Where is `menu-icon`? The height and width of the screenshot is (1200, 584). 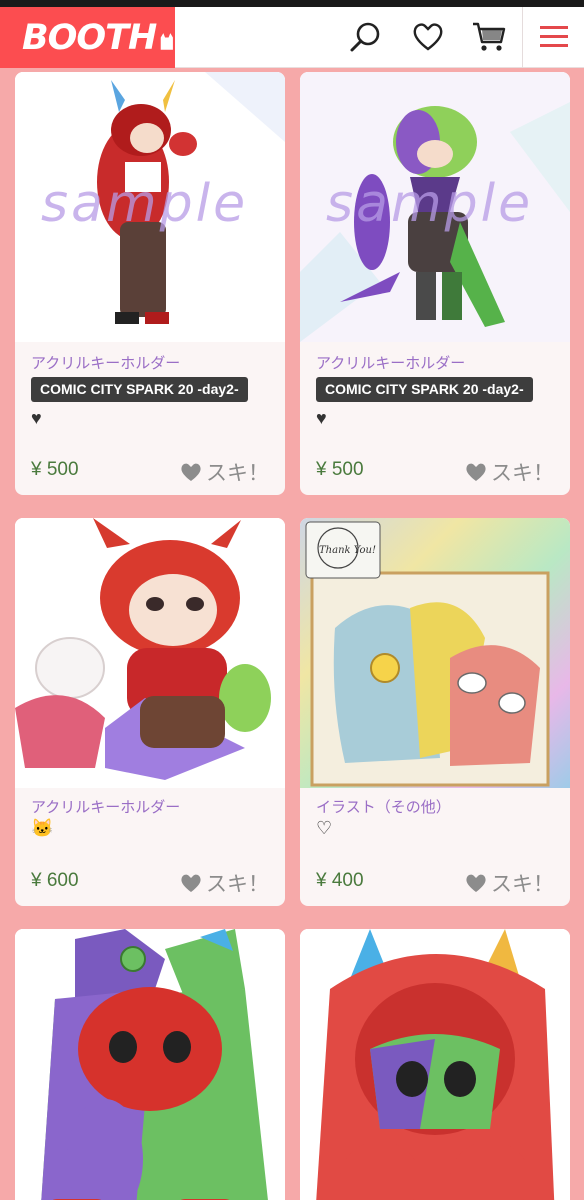
menu-icon is located at coordinates (554, 37).